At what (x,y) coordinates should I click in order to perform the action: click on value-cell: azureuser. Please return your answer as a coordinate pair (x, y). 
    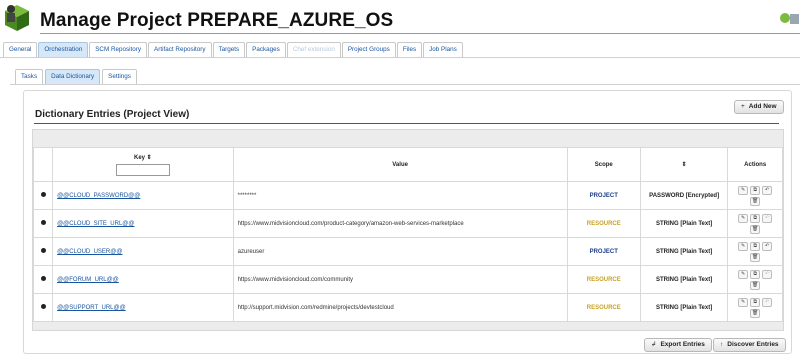
    Looking at the image, I should click on (400, 251).